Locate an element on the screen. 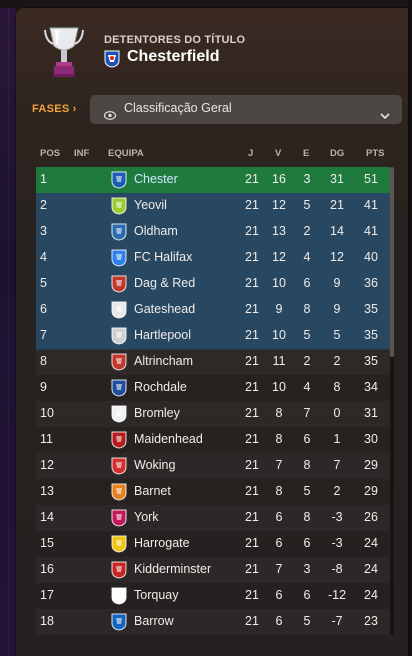 This screenshot has width=412, height=656. team-name: Maidenhead is located at coordinates (168, 439).